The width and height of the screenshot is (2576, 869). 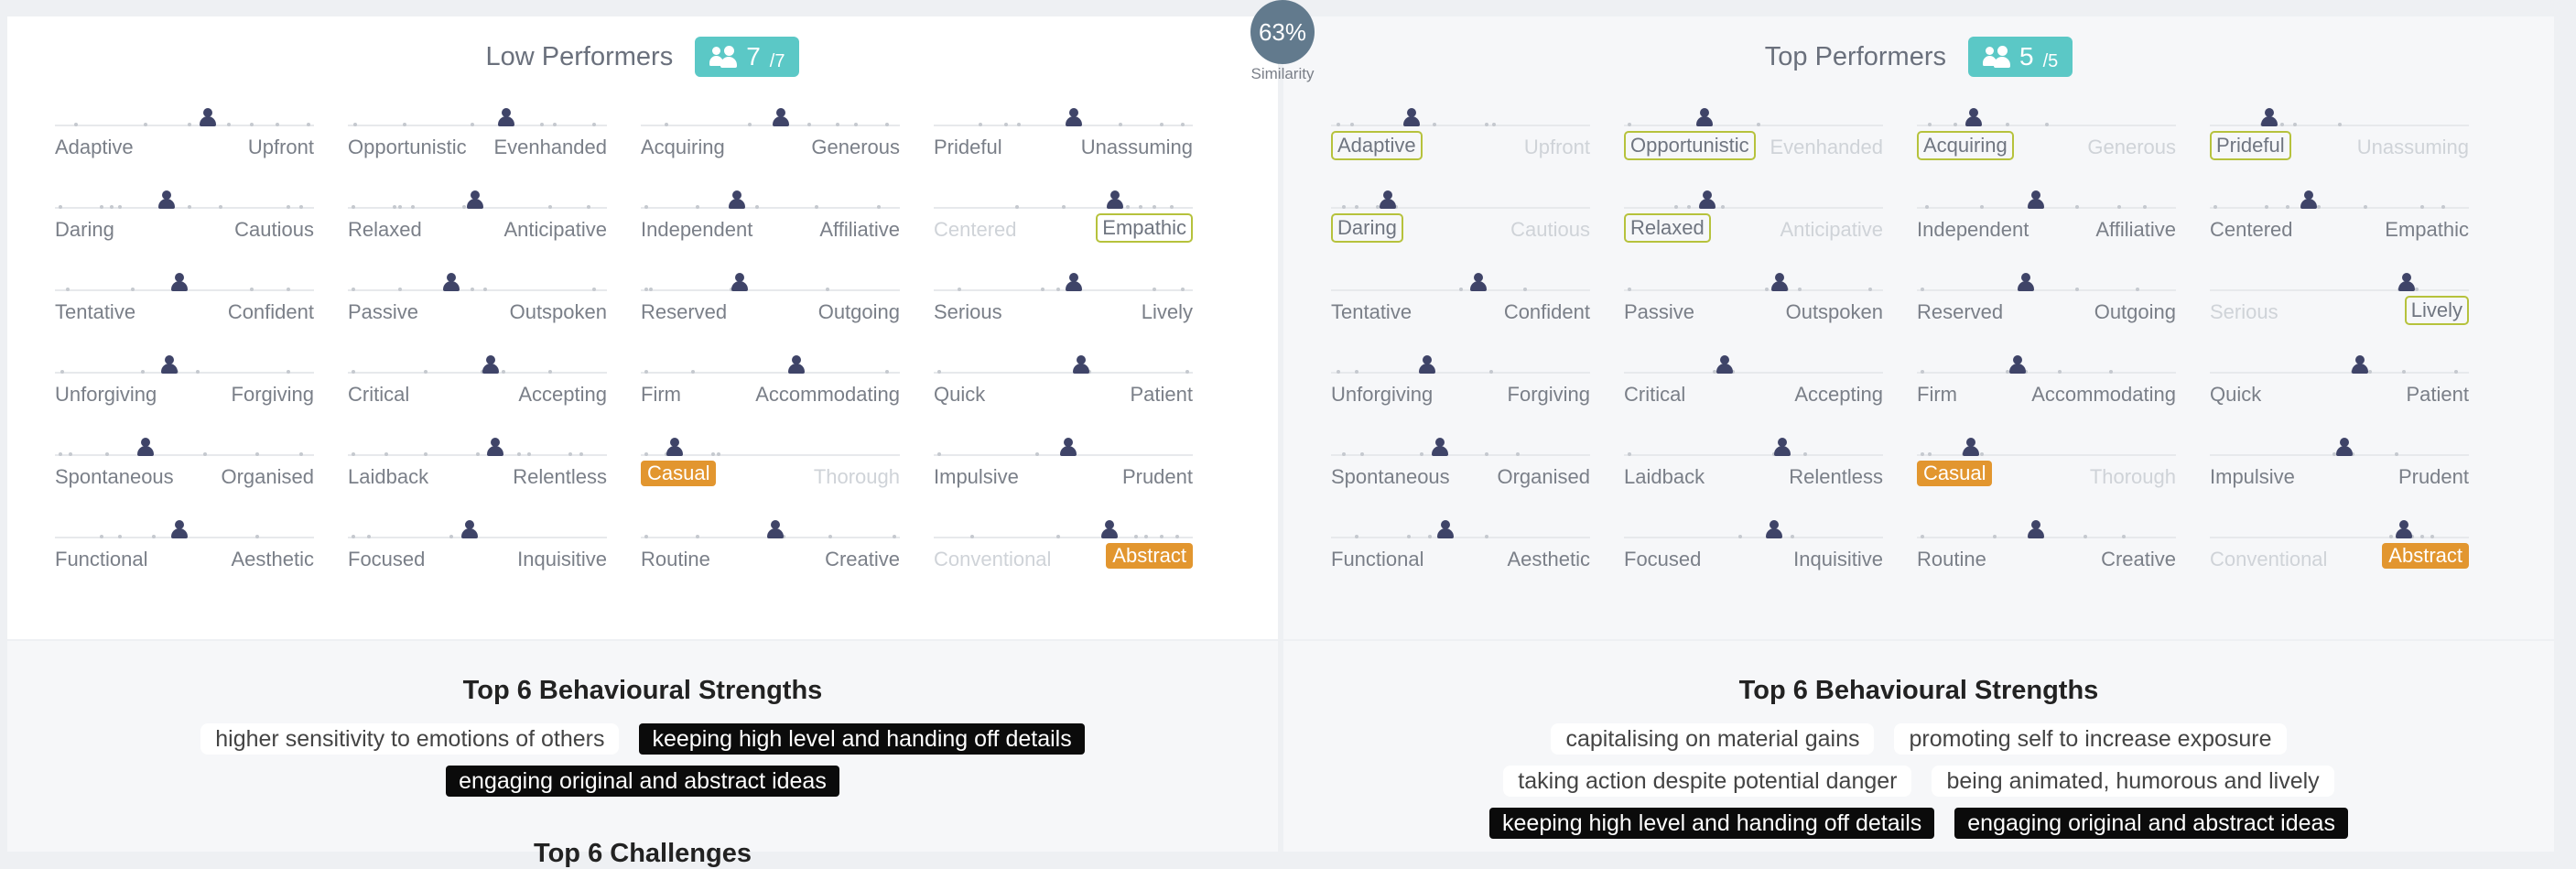 I want to click on trait-label-right: Prudent, so click(x=1157, y=476).